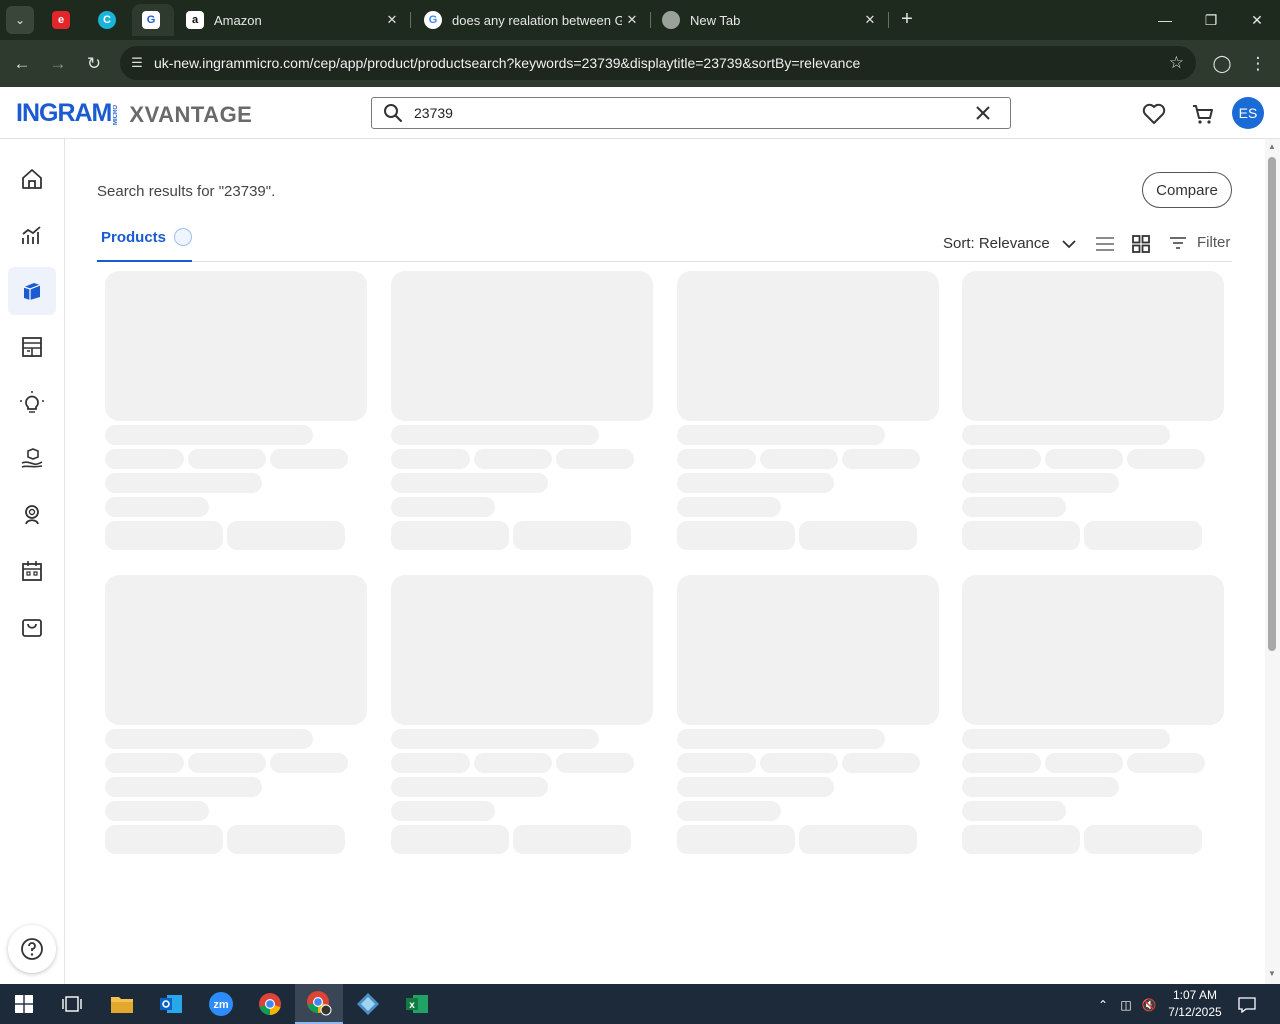 The image size is (1280, 1024). I want to click on taskbar-chrome-profile, so click(319, 1004).